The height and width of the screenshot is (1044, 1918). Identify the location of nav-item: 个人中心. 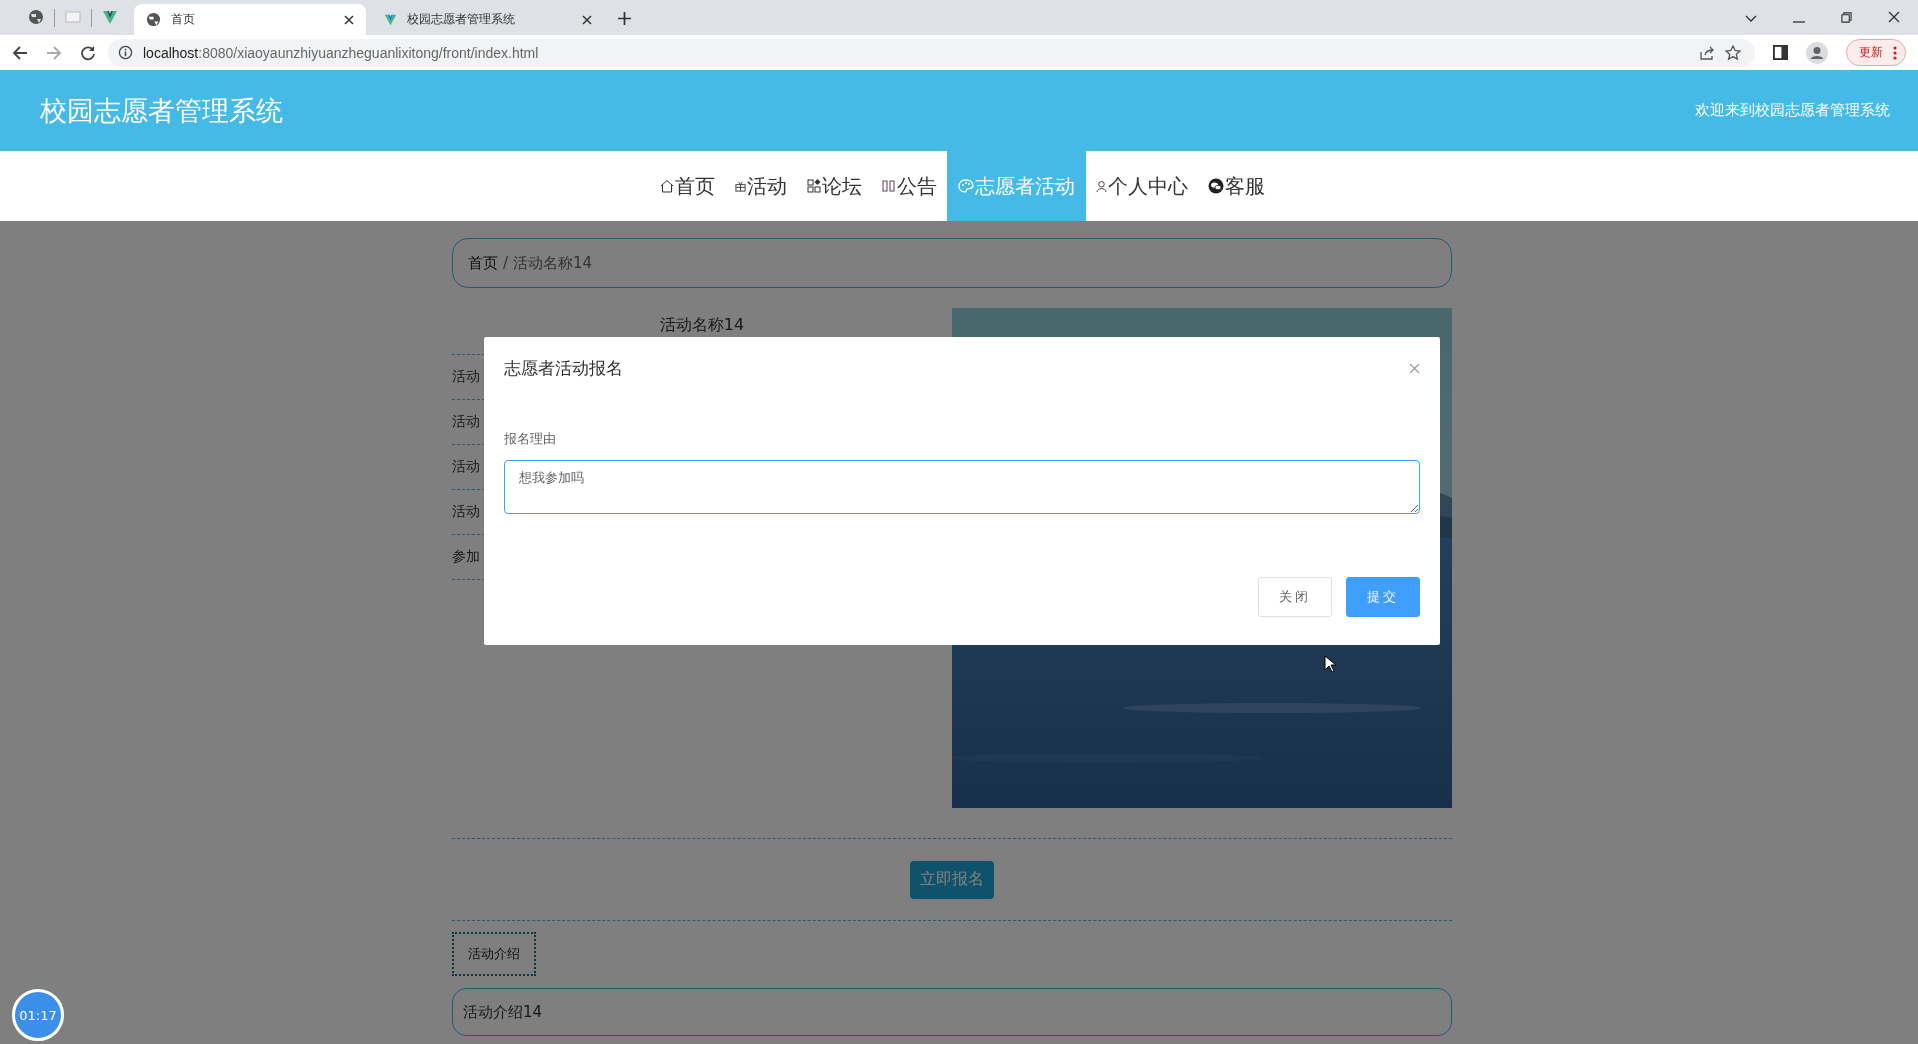
(1141, 186).